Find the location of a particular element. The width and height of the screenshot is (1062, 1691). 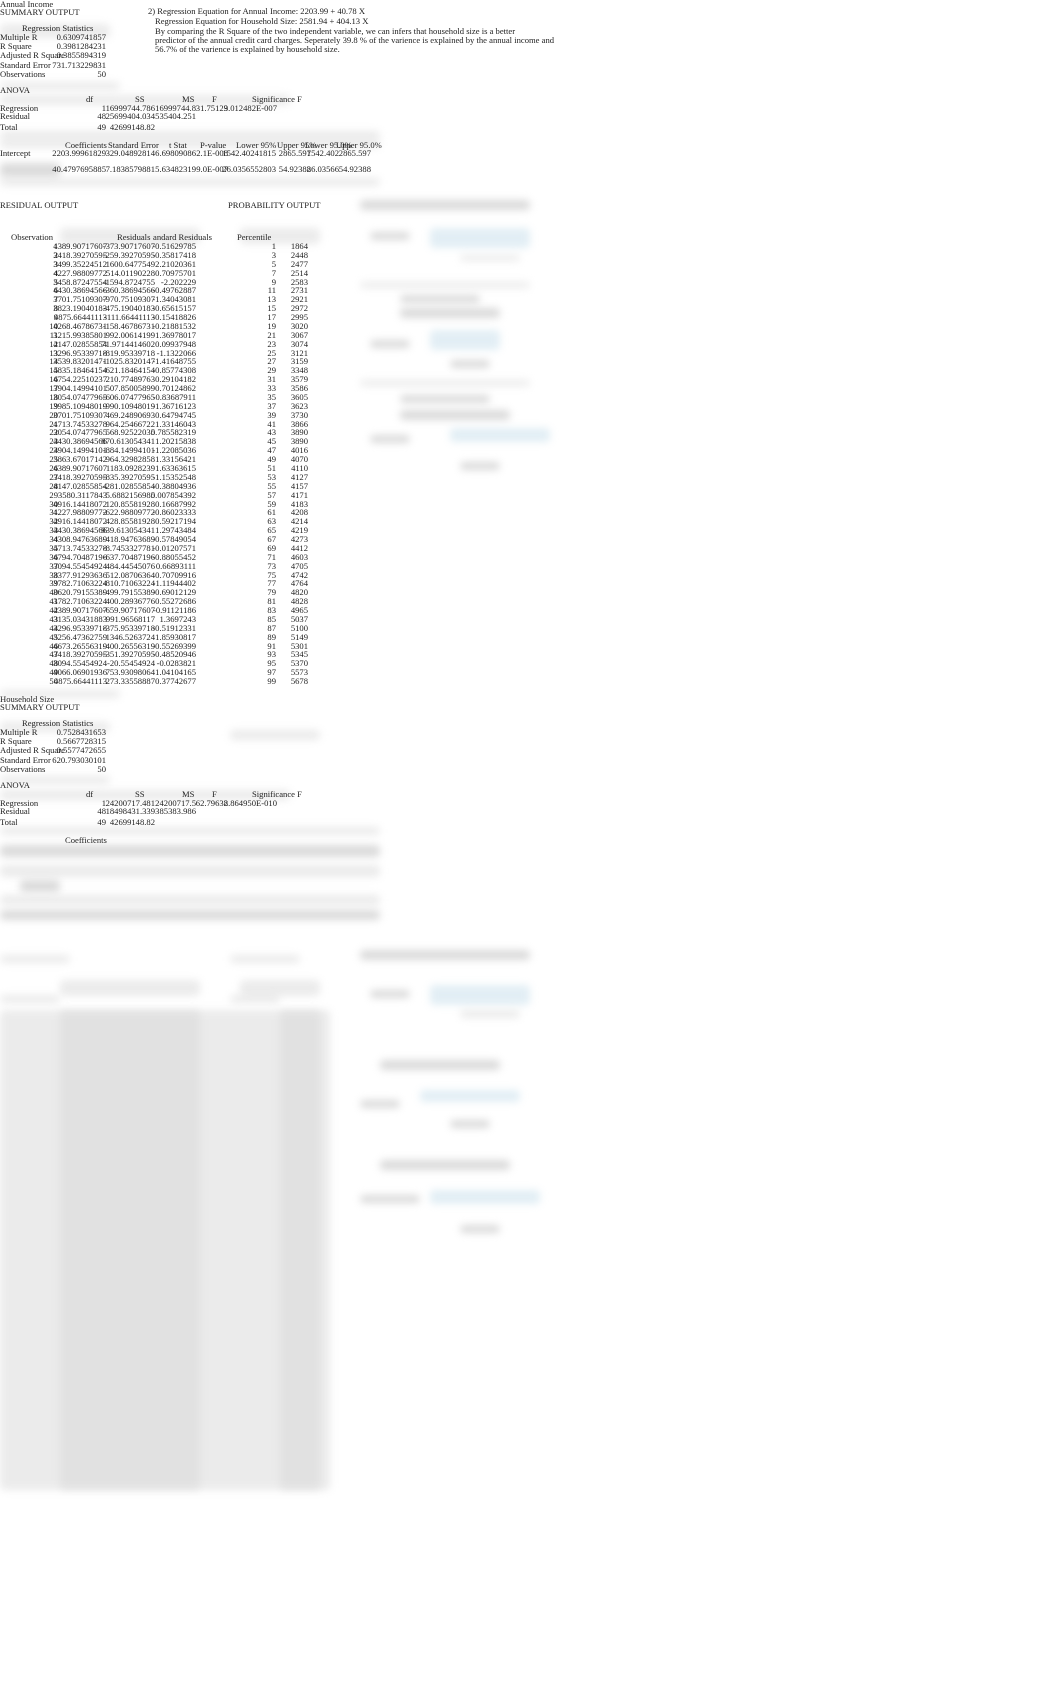

percentile-value: 2477 is located at coordinates (299, 263).